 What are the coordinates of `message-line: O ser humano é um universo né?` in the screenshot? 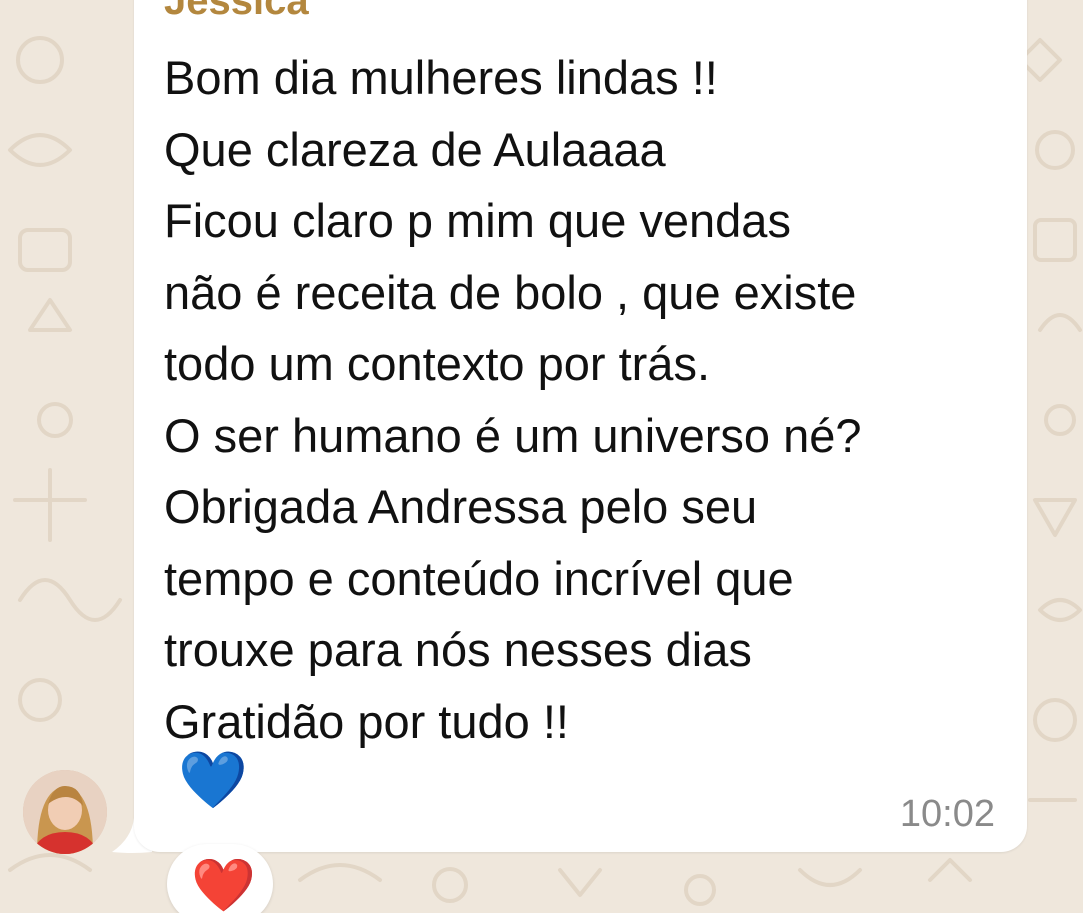 It's located at (513, 435).